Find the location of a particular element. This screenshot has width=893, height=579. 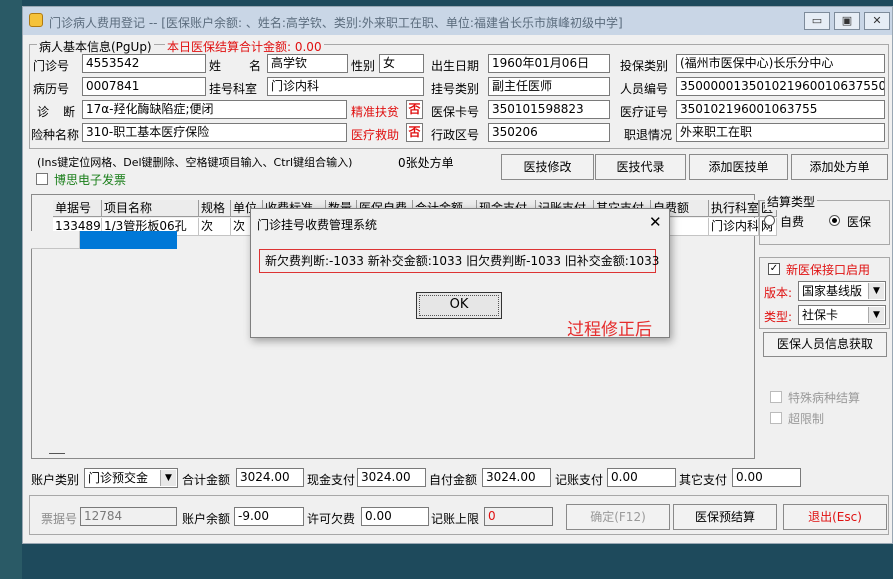

account-type-label: 账户类别 is located at coordinates (55, 480).